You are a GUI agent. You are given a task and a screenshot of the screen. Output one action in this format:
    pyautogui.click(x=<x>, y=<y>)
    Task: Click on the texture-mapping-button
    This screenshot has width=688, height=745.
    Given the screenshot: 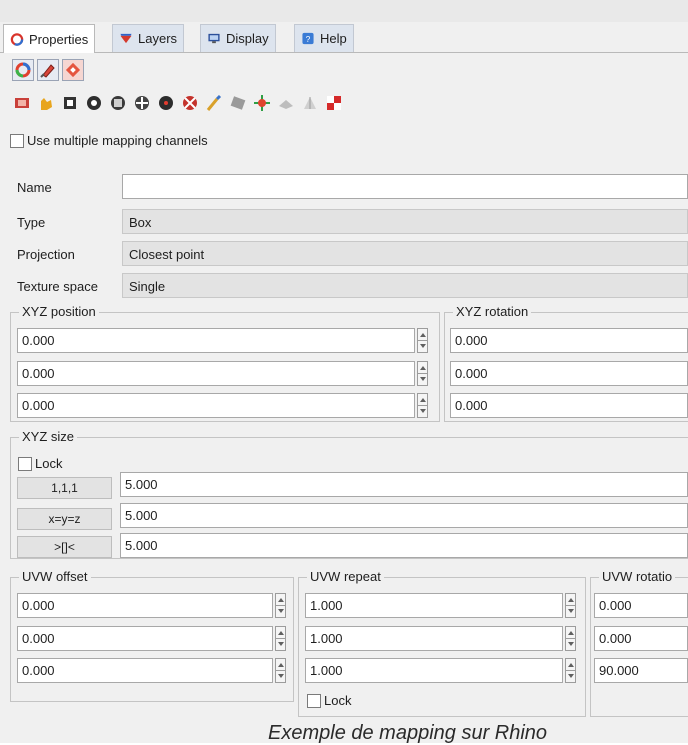 What is the action you would take?
    pyautogui.click(x=73, y=70)
    